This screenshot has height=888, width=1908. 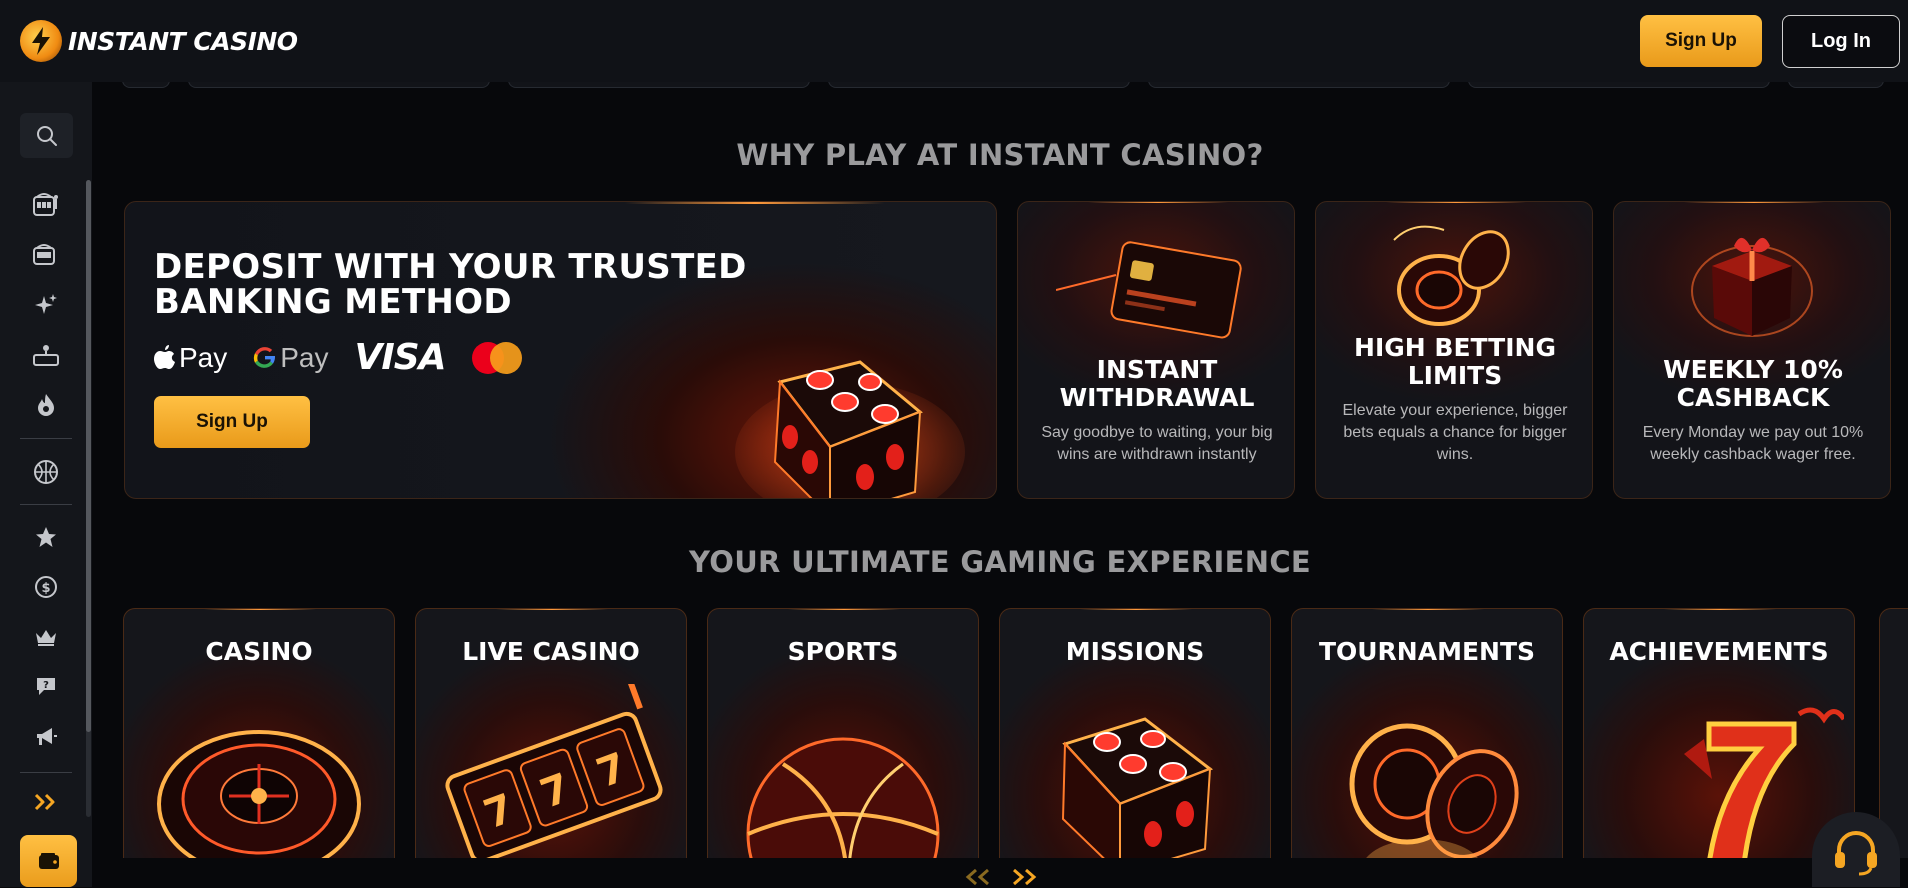 I want to click on sidebar-item-vip, so click(x=46, y=637).